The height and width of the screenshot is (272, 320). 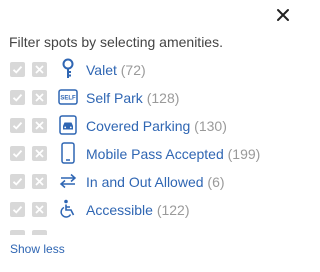 I want to click on mobile-phone-icon, so click(x=68, y=153).